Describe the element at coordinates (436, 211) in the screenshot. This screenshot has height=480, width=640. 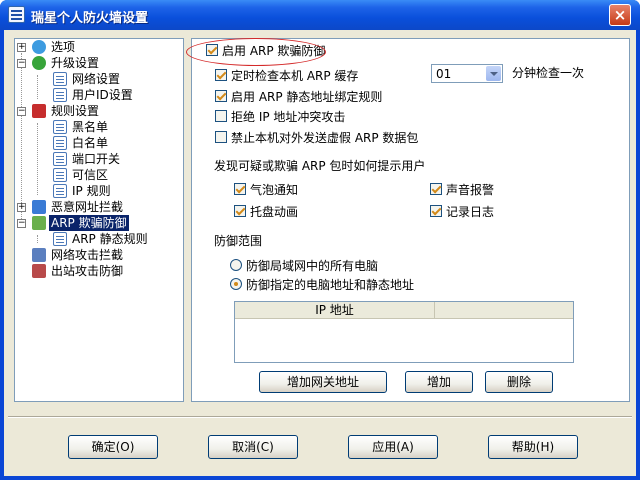
I see `log-record-checkbox` at that location.